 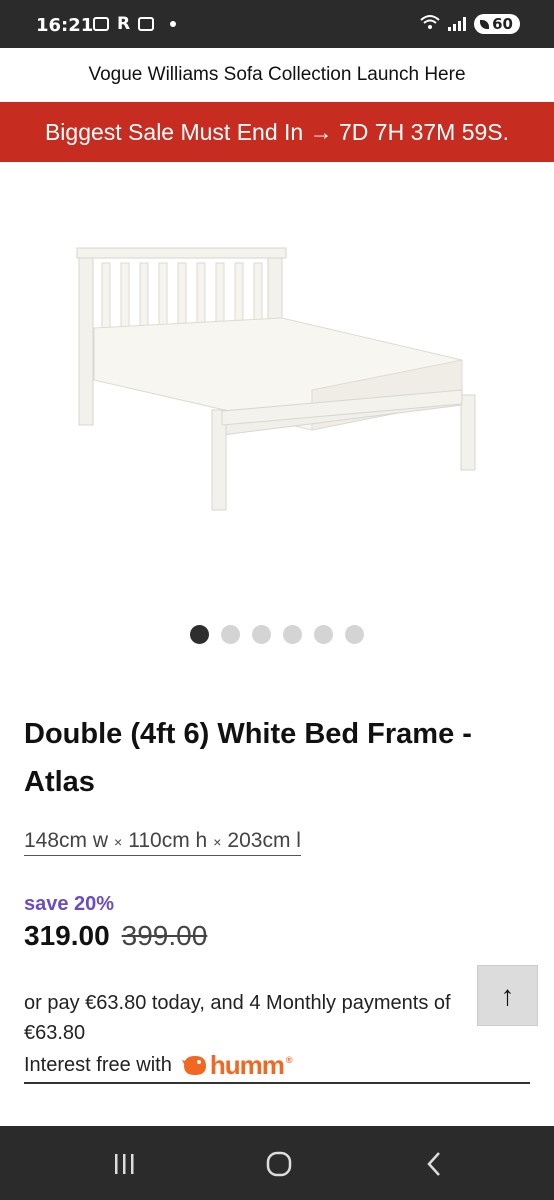 I want to click on battery-saver-icon, so click(x=485, y=24).